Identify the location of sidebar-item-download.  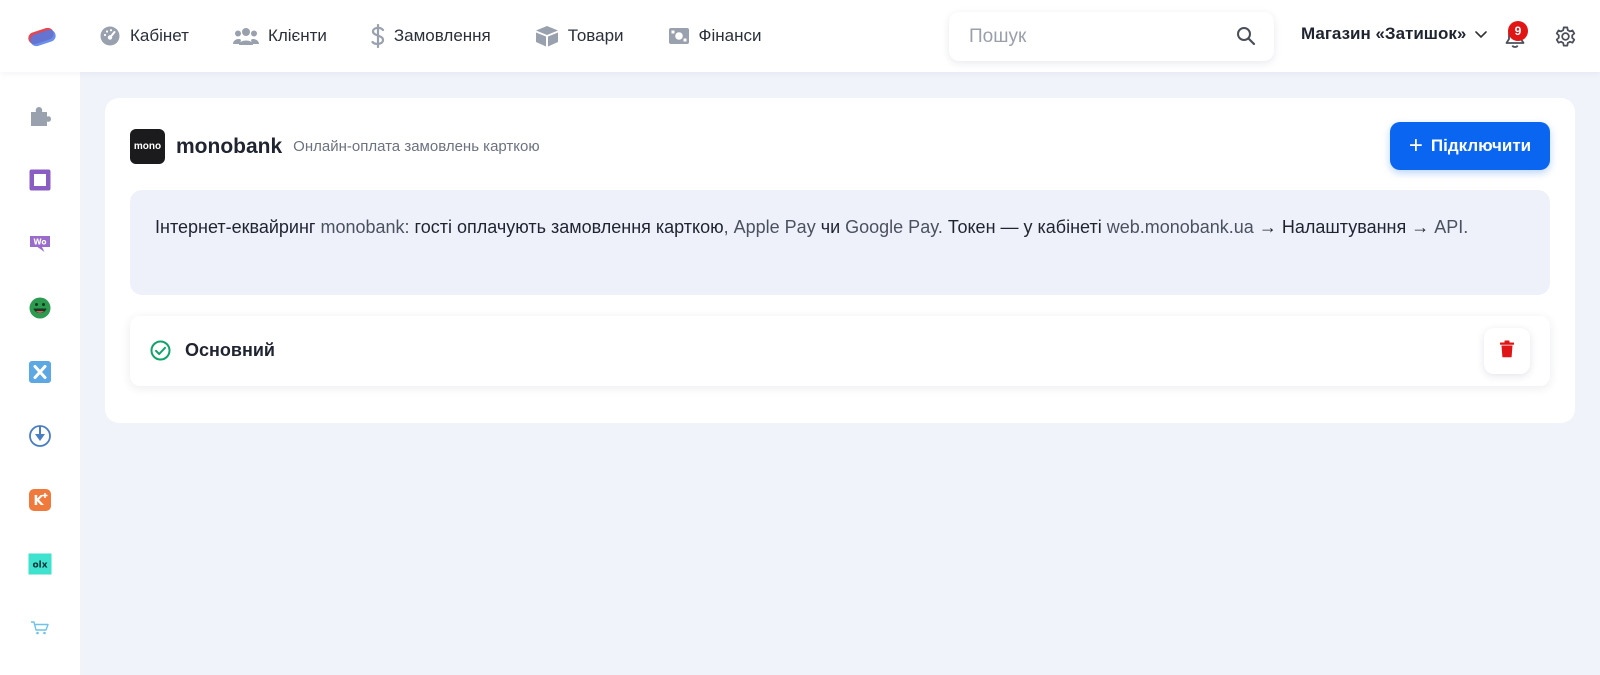
(40, 438).